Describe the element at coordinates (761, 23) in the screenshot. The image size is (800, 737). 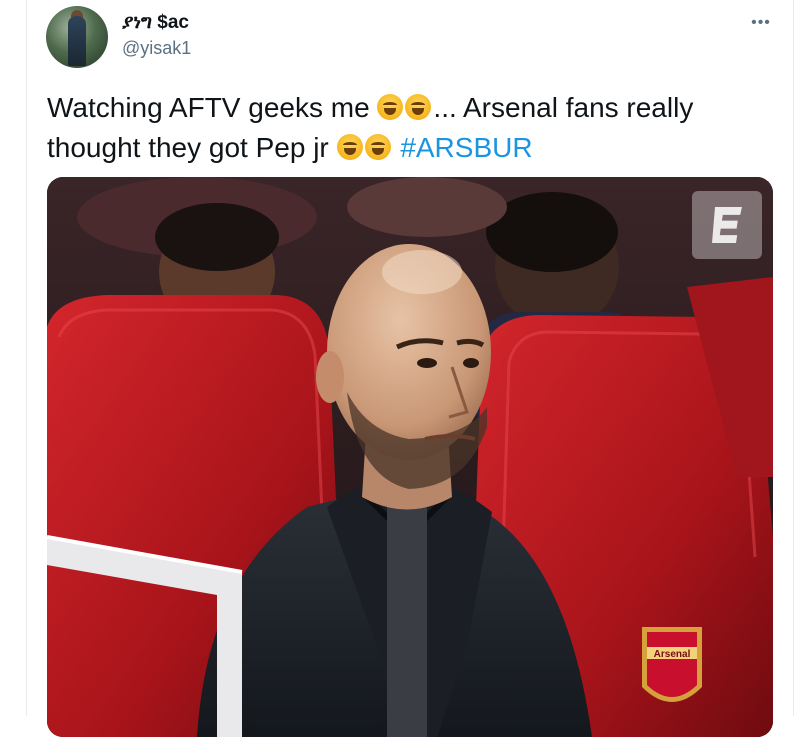
I see `more-options-icon: •••` at that location.